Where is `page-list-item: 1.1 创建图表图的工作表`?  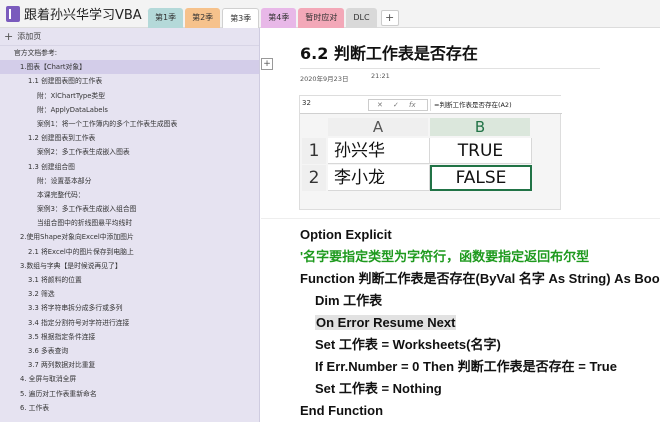
page-list-item: 1.1 创建图表图的工作表 is located at coordinates (129, 81).